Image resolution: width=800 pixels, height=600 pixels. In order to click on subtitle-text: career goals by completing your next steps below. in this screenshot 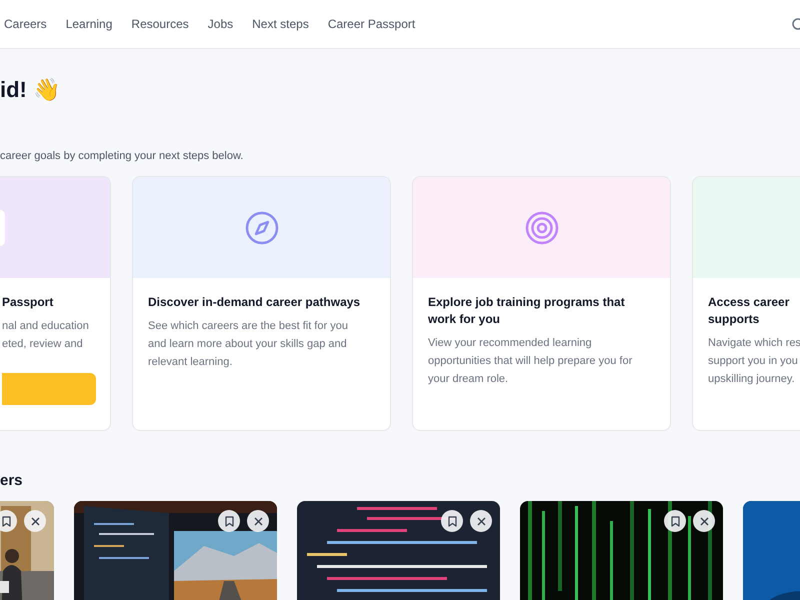, I will do `click(122, 156)`.